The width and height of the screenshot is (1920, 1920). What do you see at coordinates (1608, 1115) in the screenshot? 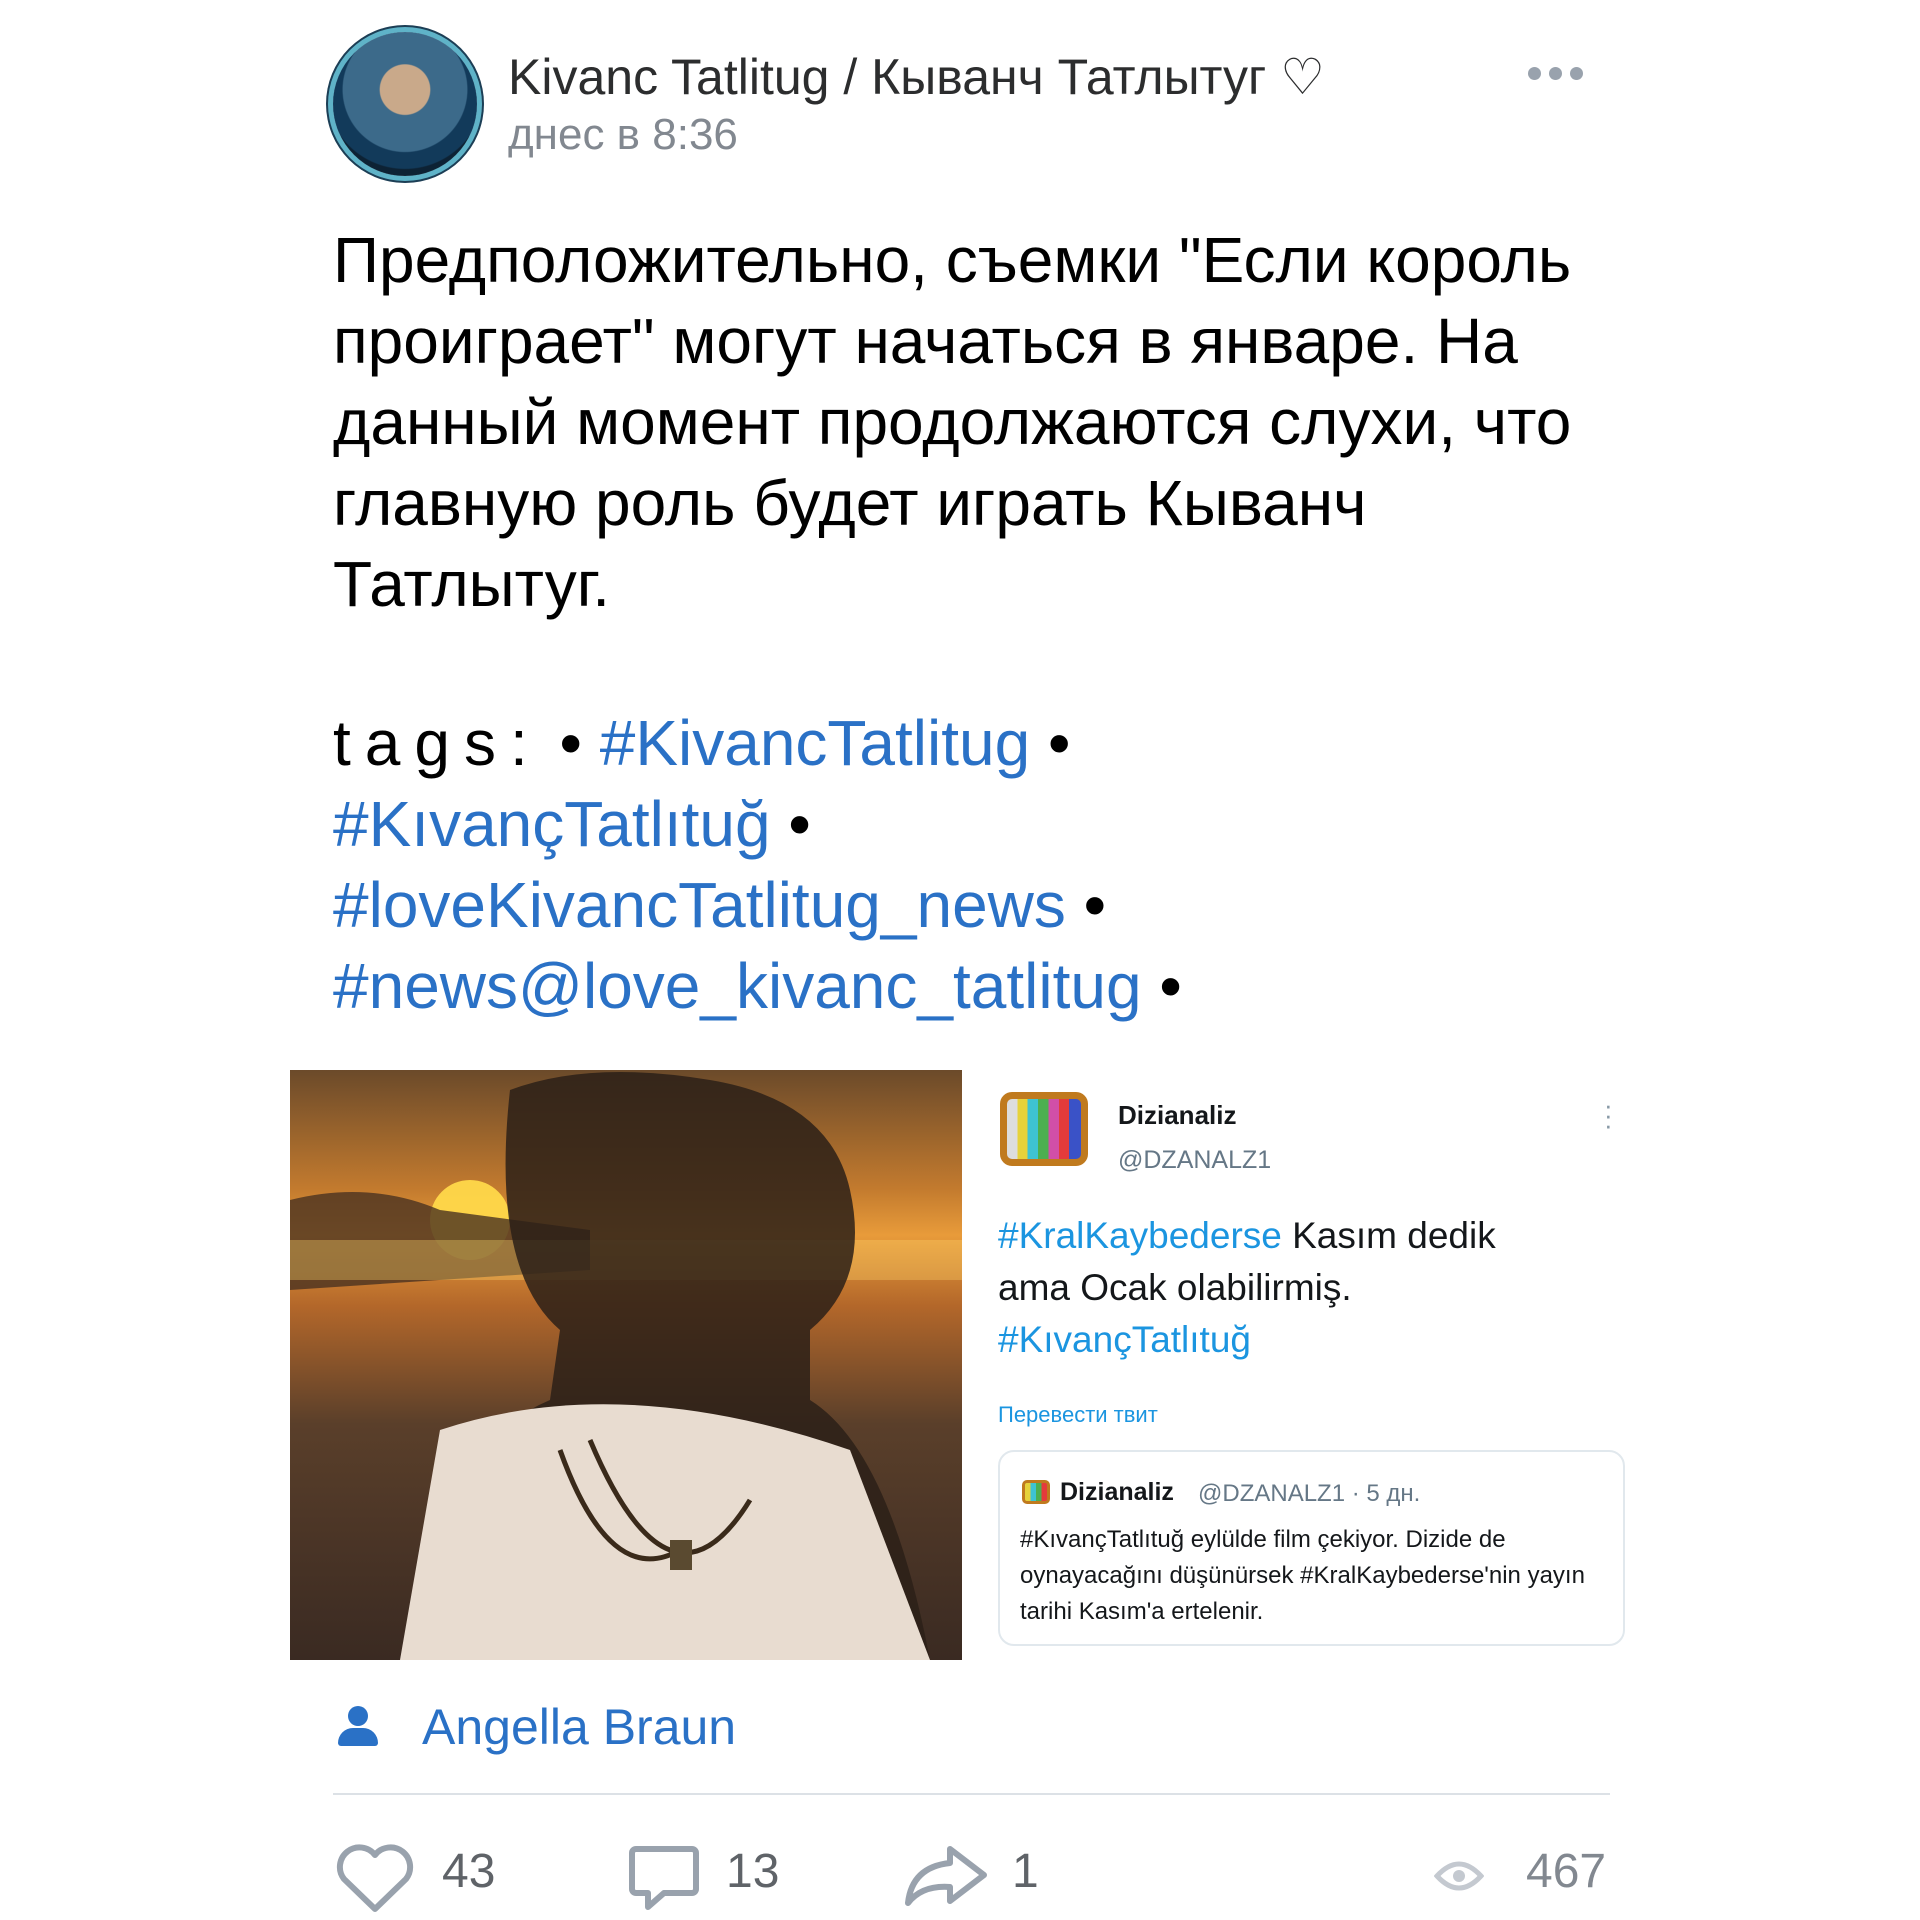
I see `tweet-menu-icon: · · ·` at bounding box center [1608, 1115].